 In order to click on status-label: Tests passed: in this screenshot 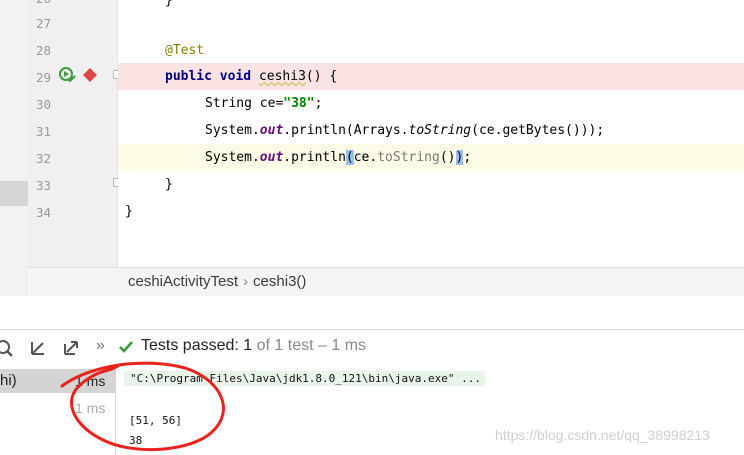, I will do `click(190, 345)`.